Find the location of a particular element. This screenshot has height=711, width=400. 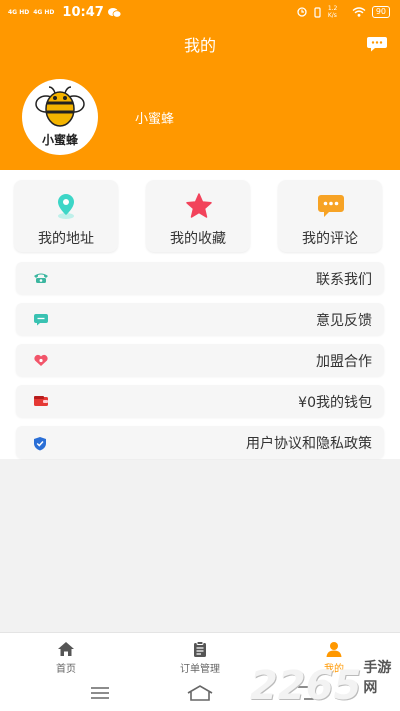

tab-order-management-label: 订单管理 is located at coordinates (200, 669).